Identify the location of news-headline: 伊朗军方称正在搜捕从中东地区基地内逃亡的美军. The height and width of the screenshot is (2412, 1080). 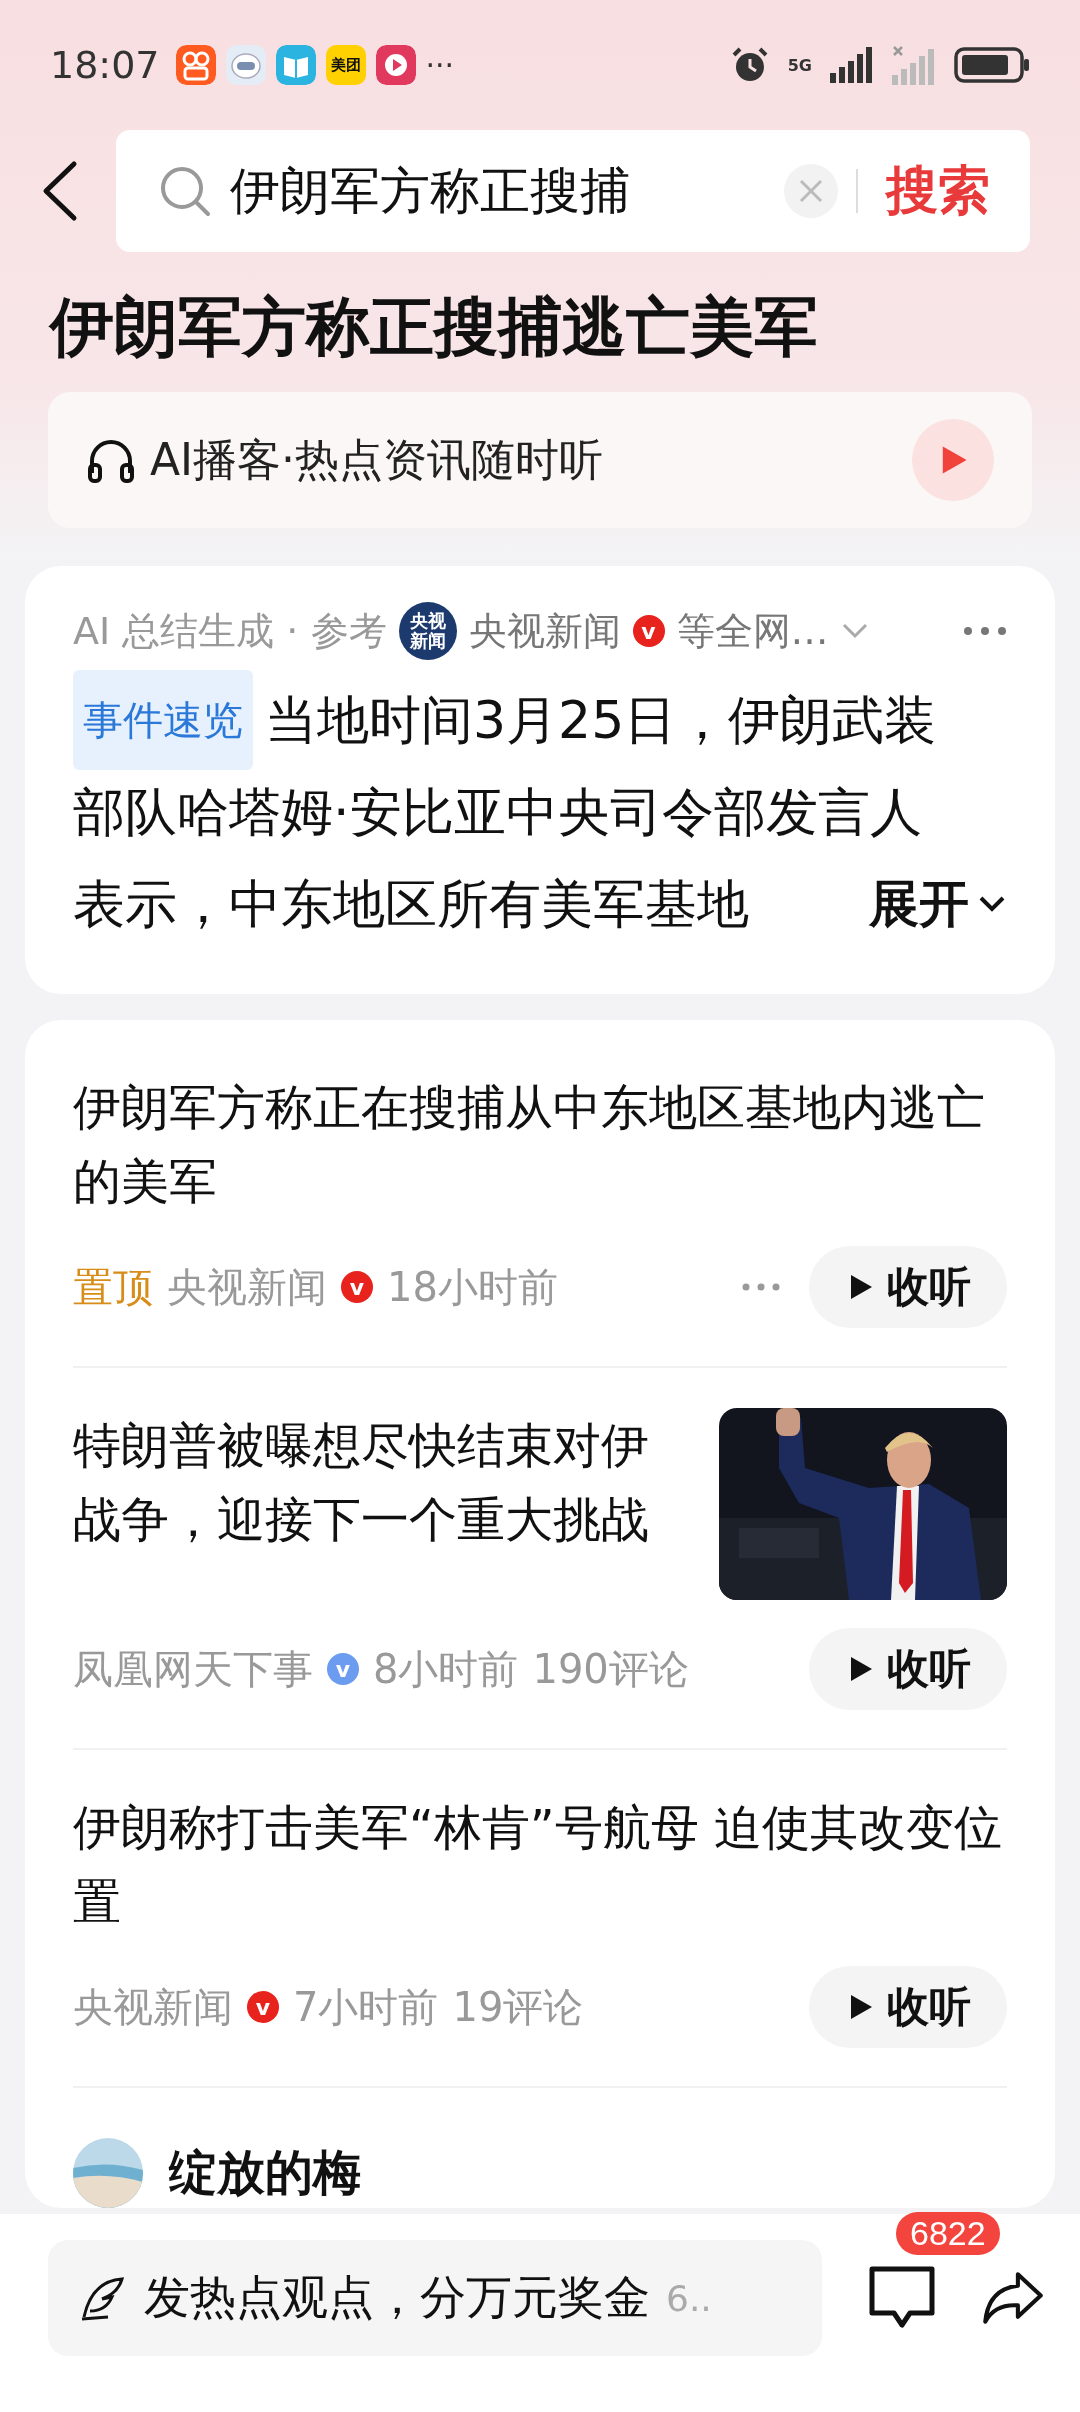
(540, 1144).